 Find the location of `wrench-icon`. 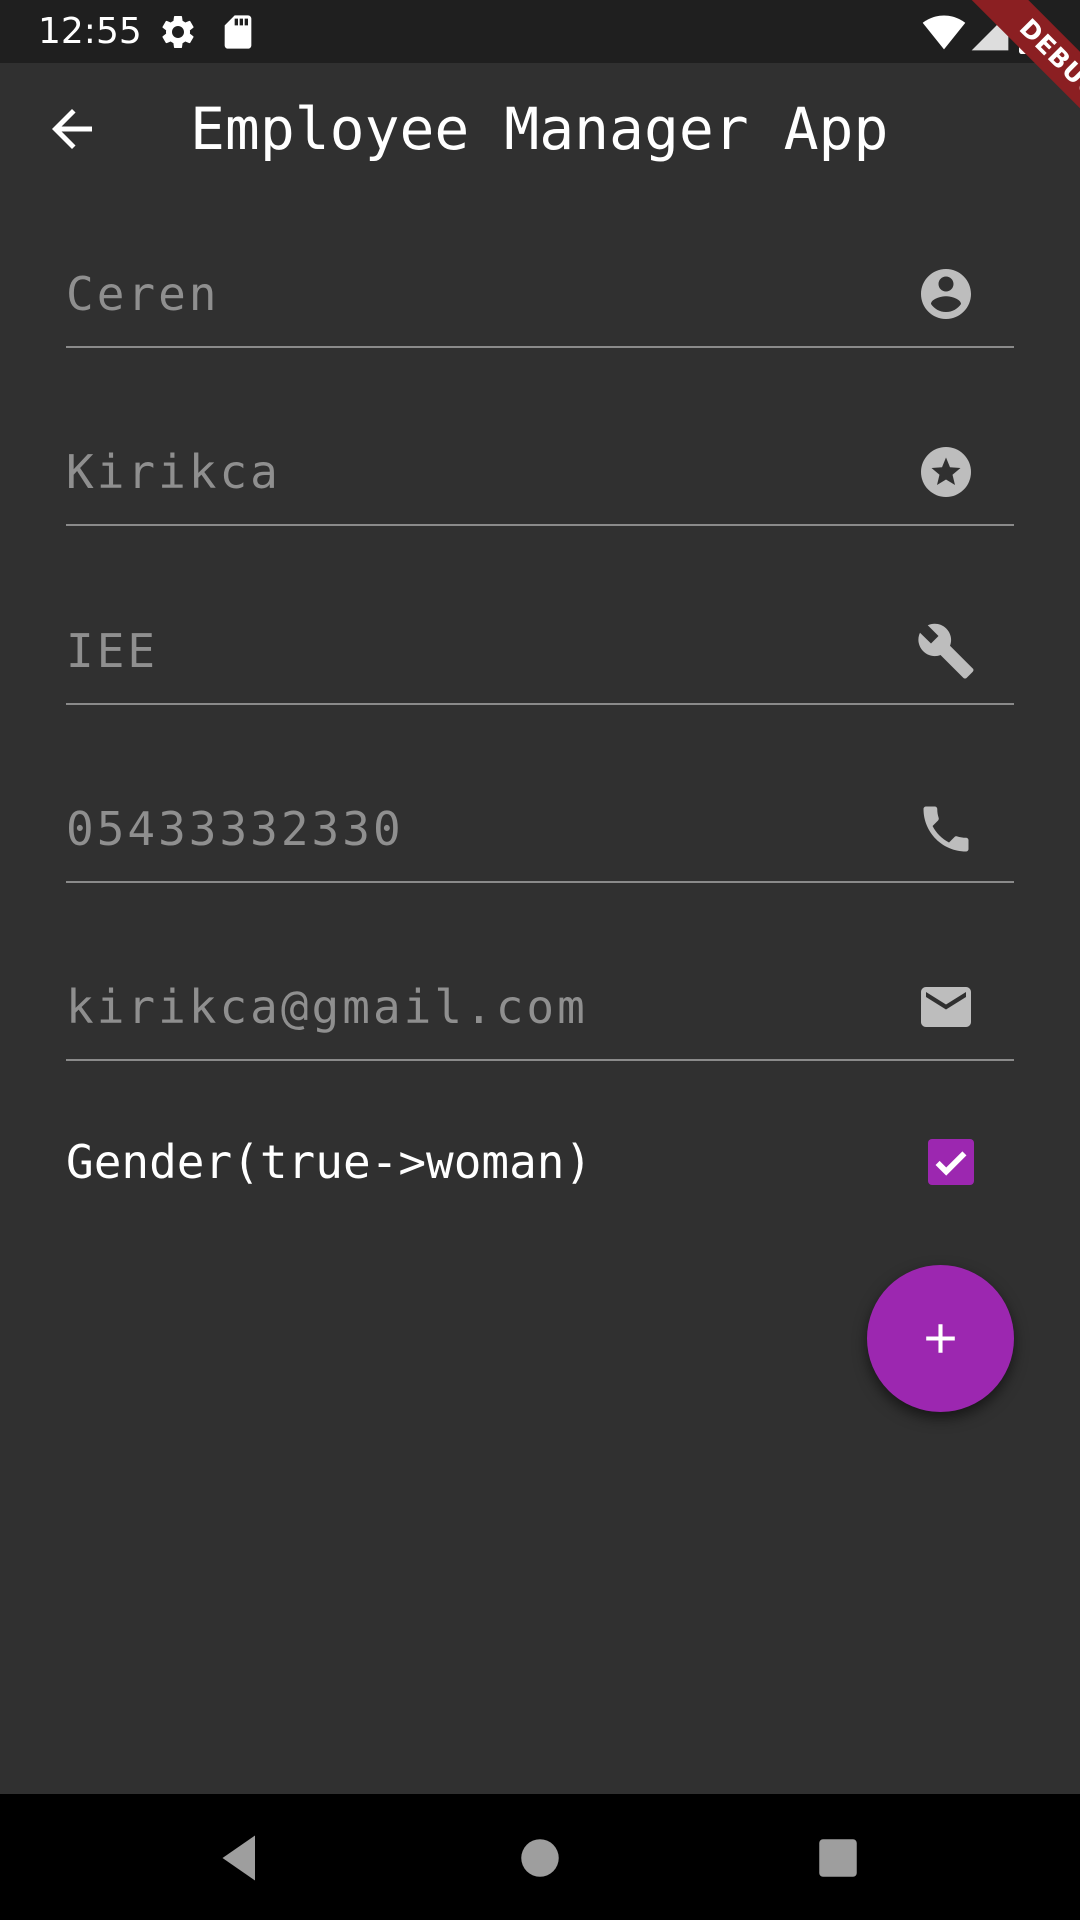

wrench-icon is located at coordinates (946, 651).